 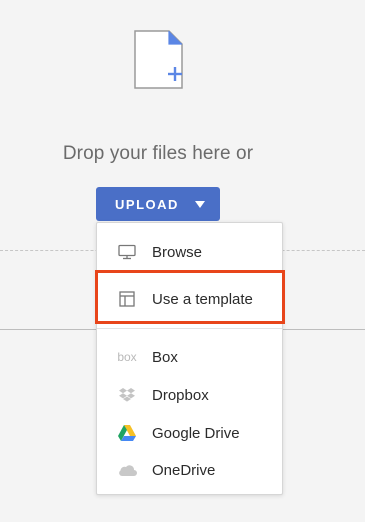 I want to click on template-icon, so click(x=127, y=299).